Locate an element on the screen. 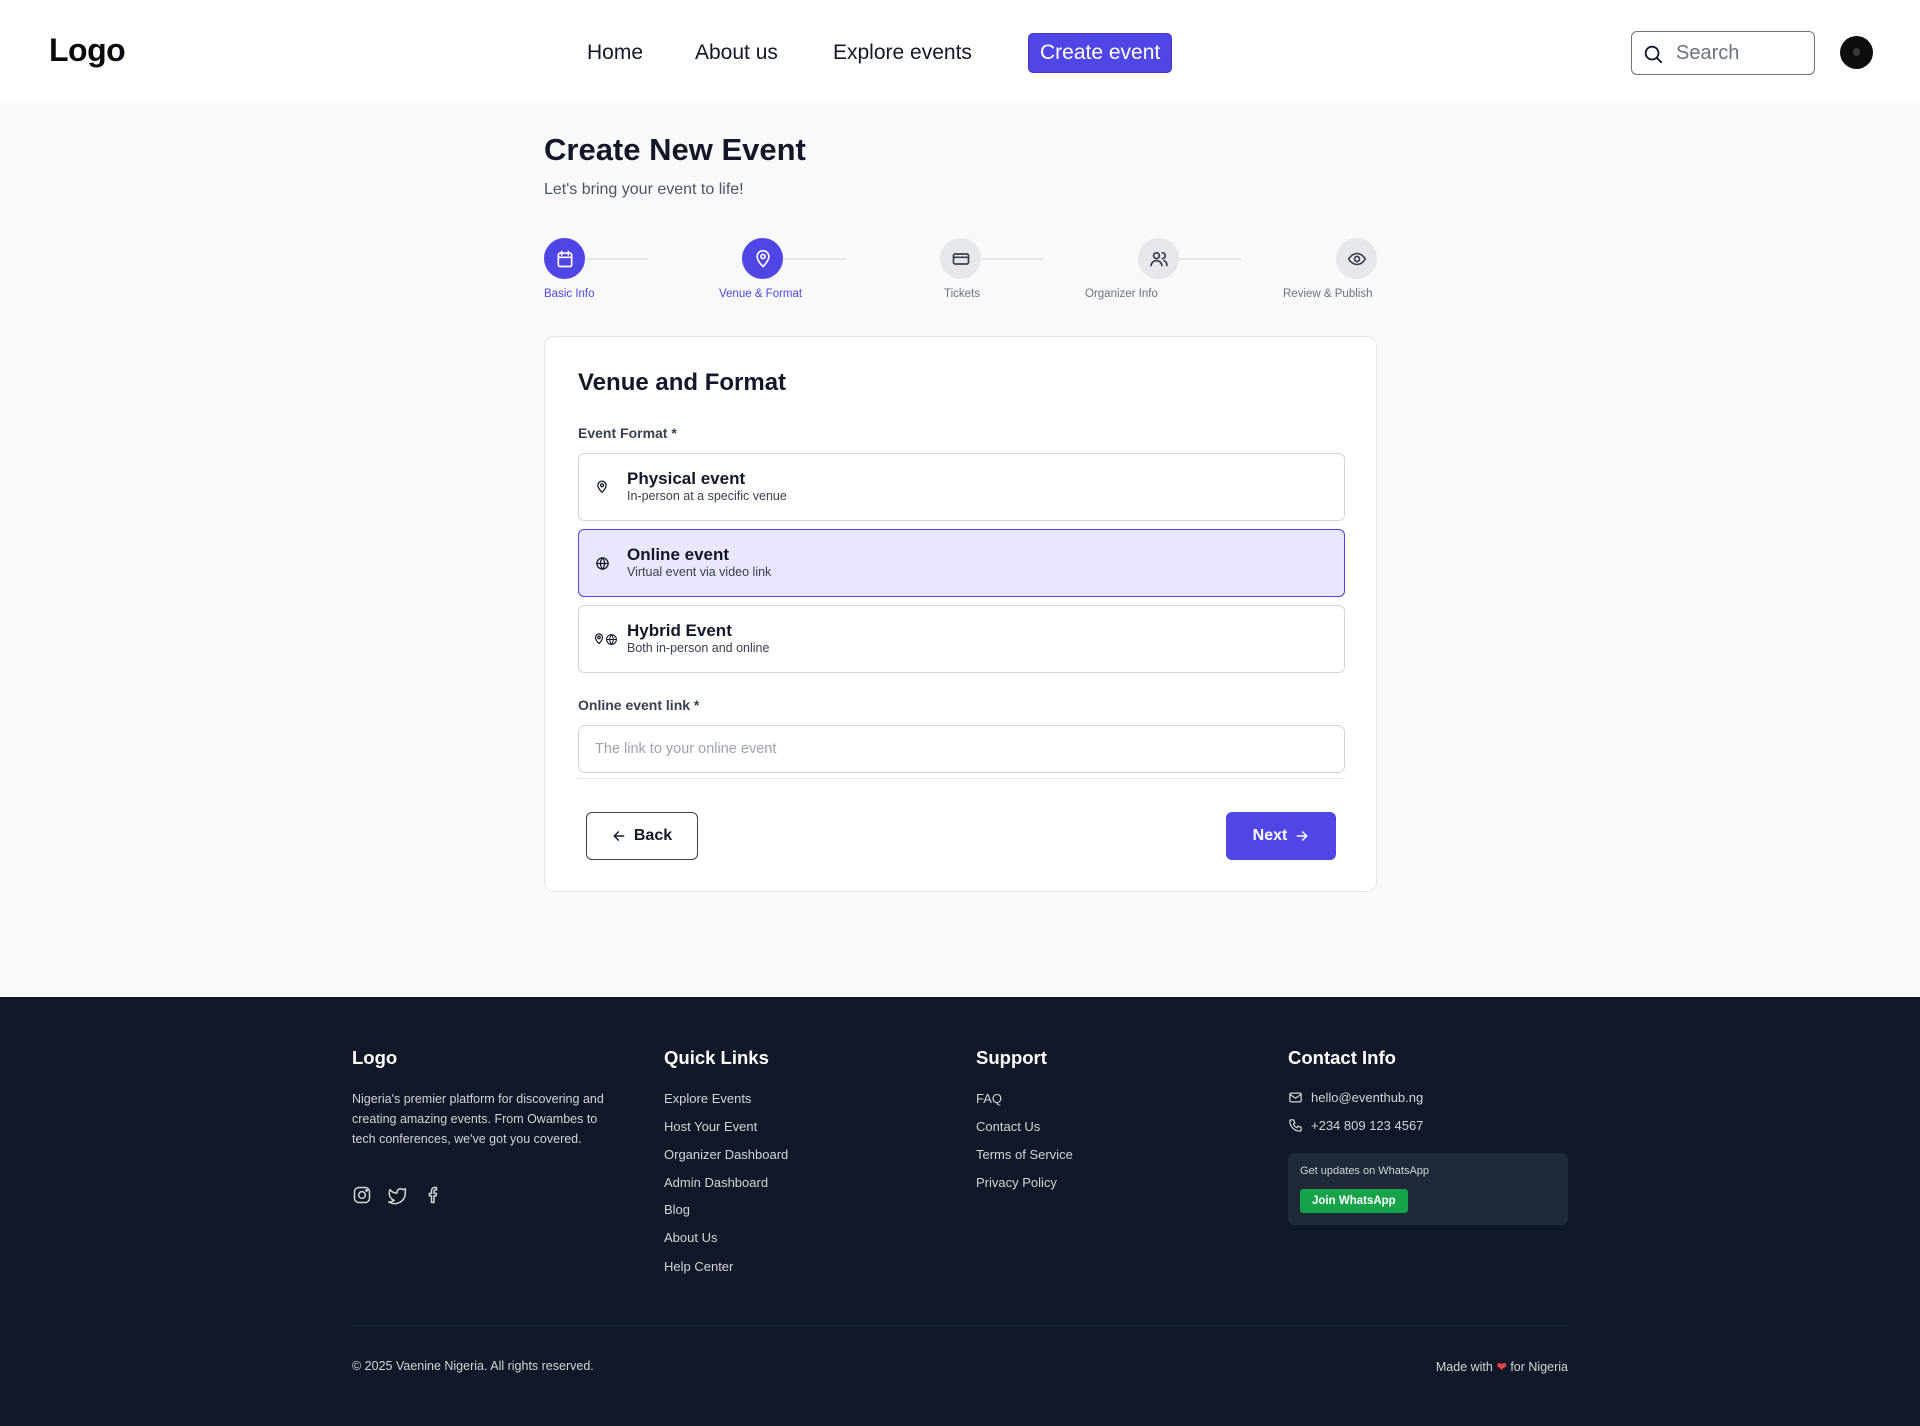 Image resolution: width=1920 pixels, height=1426 pixels. whatsapp-box: Get updates on WhatsApp Join WhatsApp is located at coordinates (1428, 1189).